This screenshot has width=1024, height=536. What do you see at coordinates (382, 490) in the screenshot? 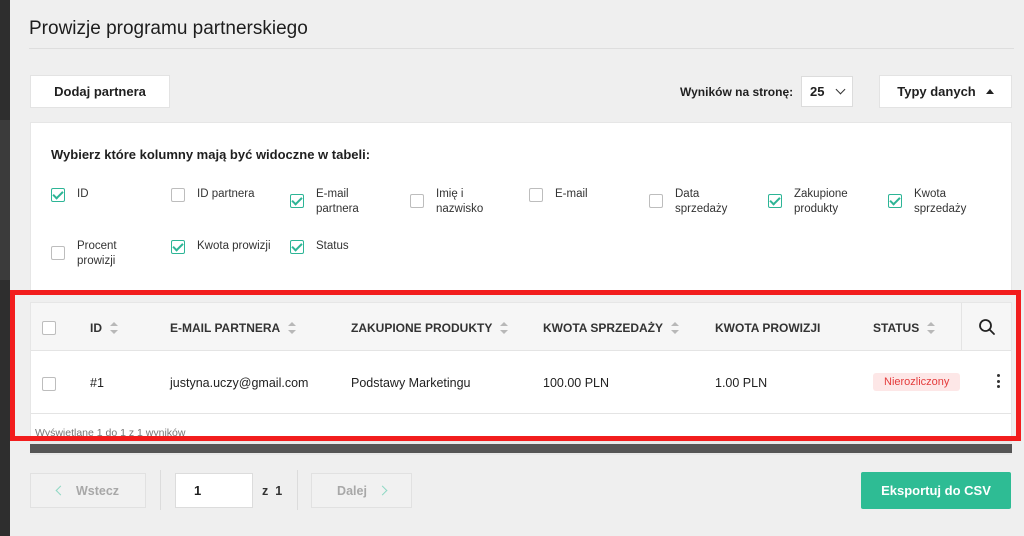
I see `chevron-right-icon` at bounding box center [382, 490].